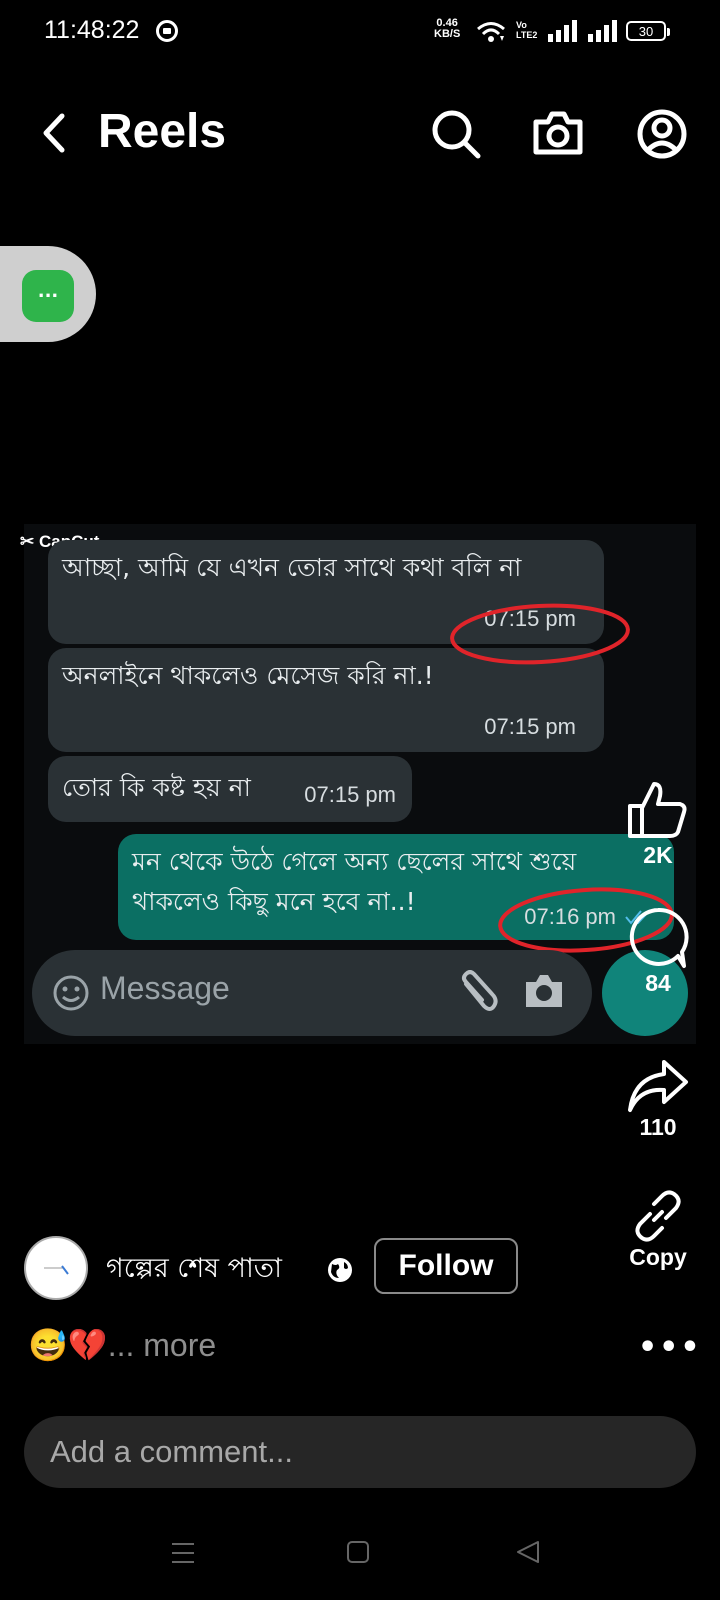 Image resolution: width=720 pixels, height=1600 pixels. Describe the element at coordinates (312, 993) in the screenshot. I see `video-message-input: Message` at that location.